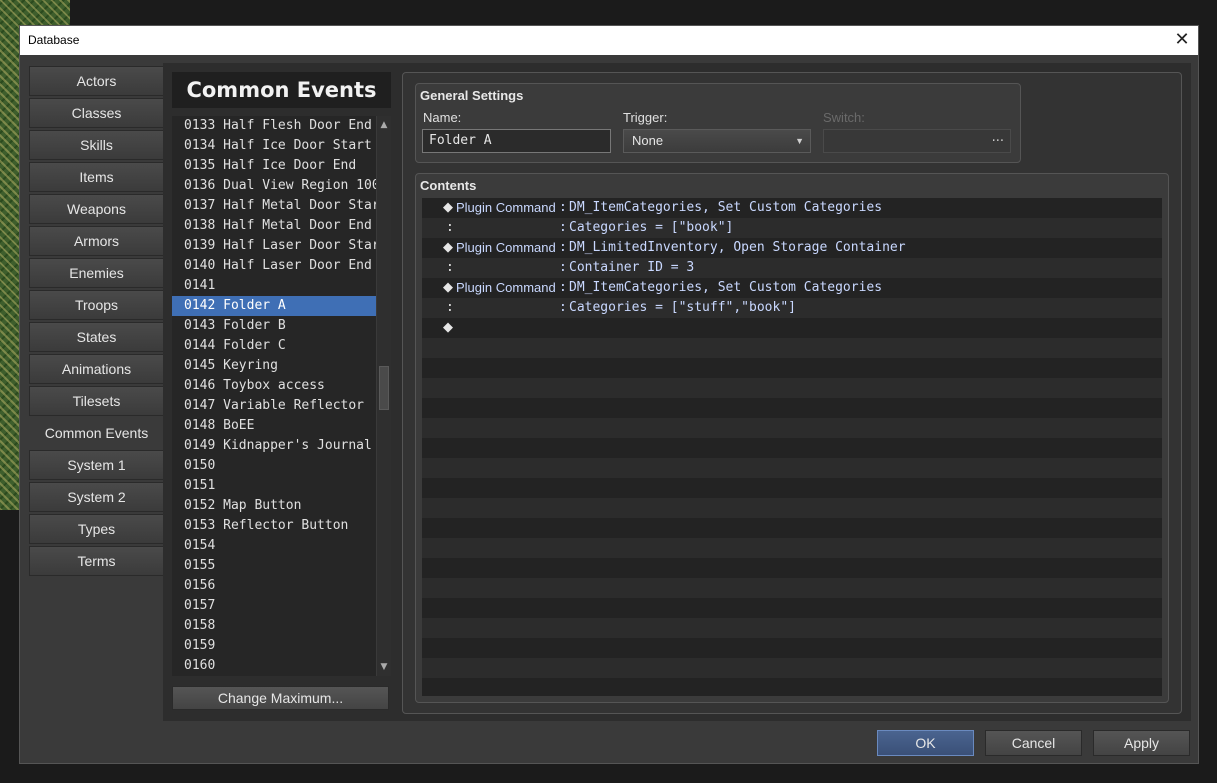 This screenshot has height=783, width=1217. I want to click on list-item: 0134 Half Ice Door Start, so click(274, 146).